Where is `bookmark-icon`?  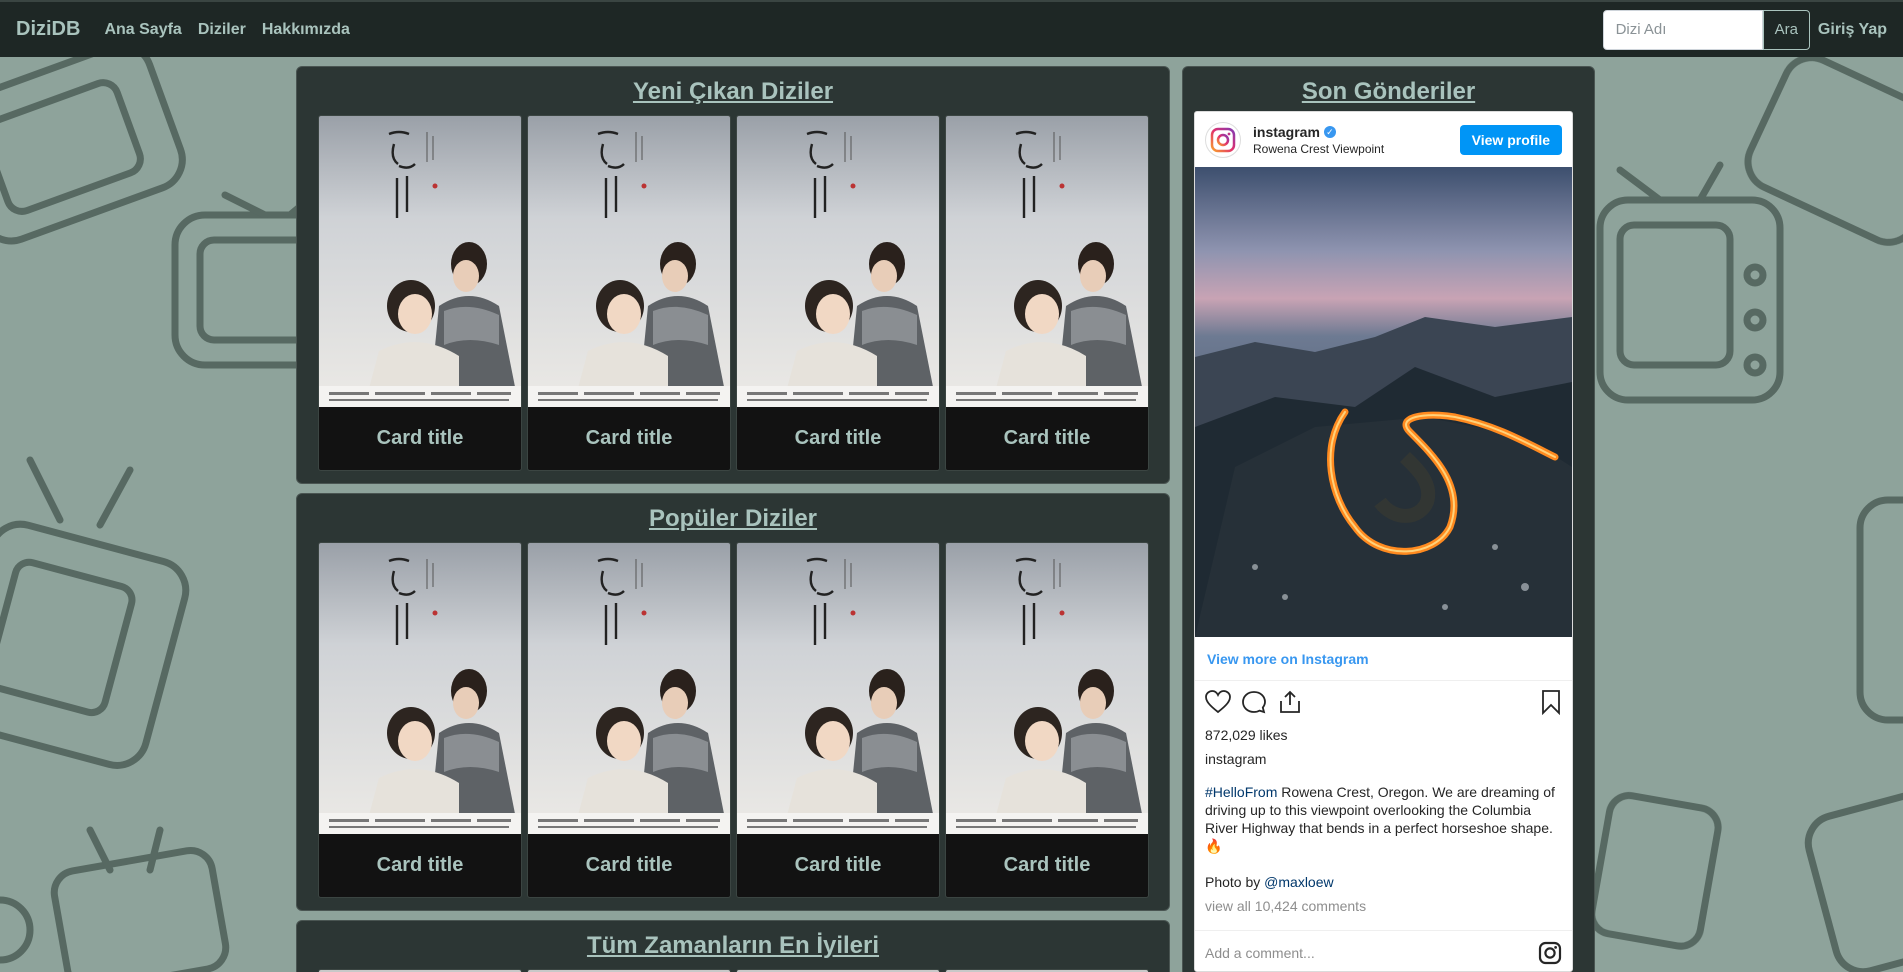
bookmark-icon is located at coordinates (1551, 702).